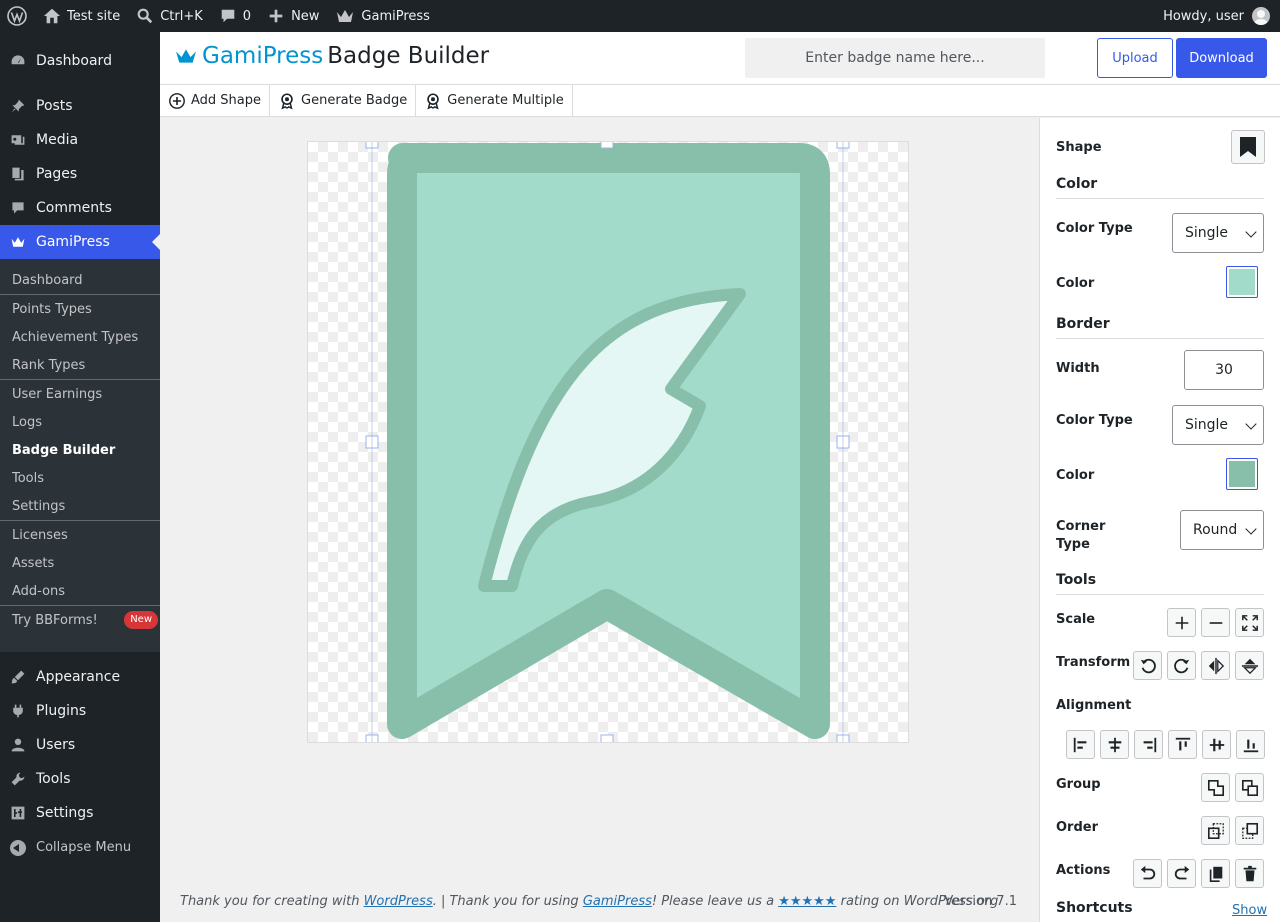 The image size is (1280, 922). Describe the element at coordinates (1135, 58) in the screenshot. I see `upload-button: Upload` at that location.